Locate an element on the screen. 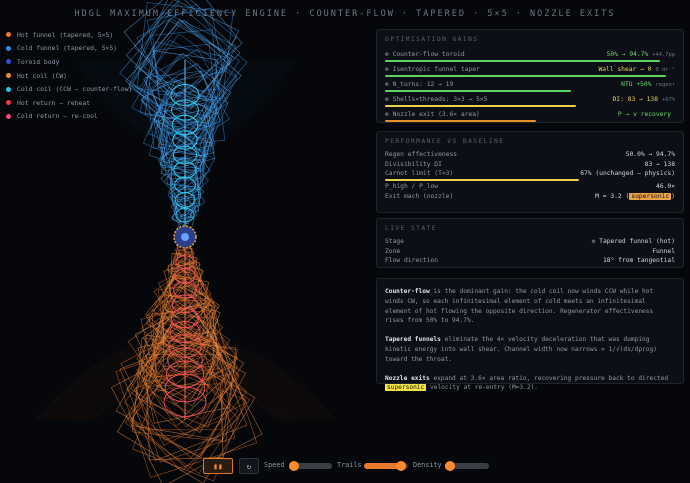 The width and height of the screenshot is (690, 483). gain-label: ⊕ Counter-flow toroid is located at coordinates (425, 54).